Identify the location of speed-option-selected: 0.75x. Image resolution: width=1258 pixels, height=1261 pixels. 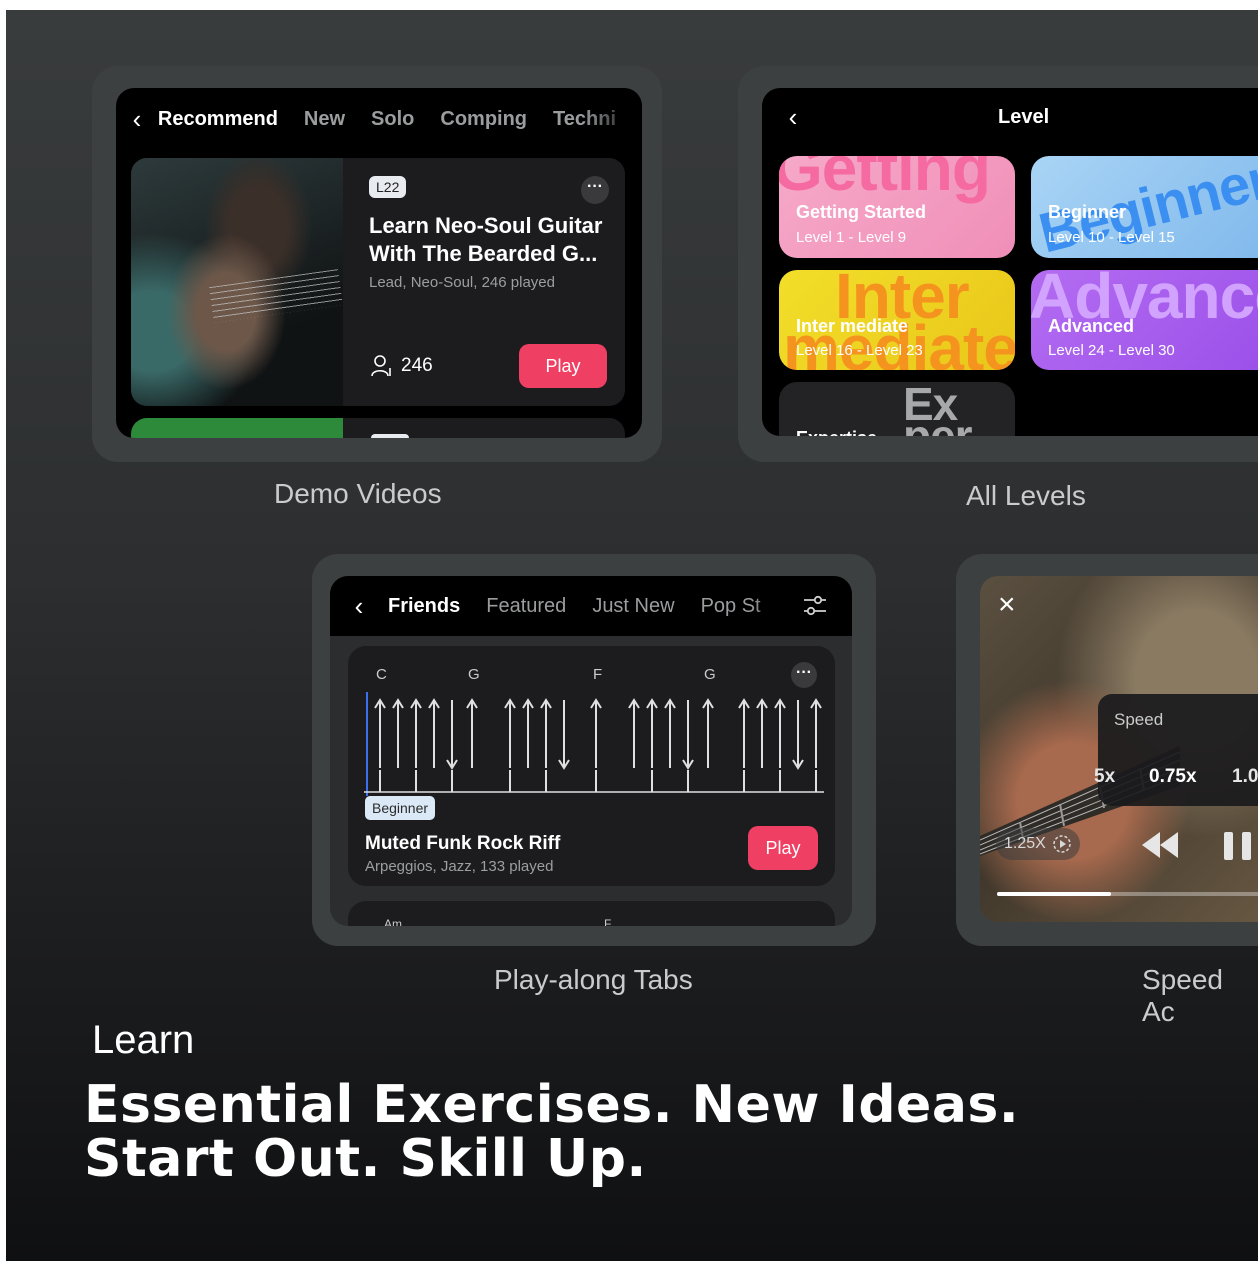
(1173, 777).